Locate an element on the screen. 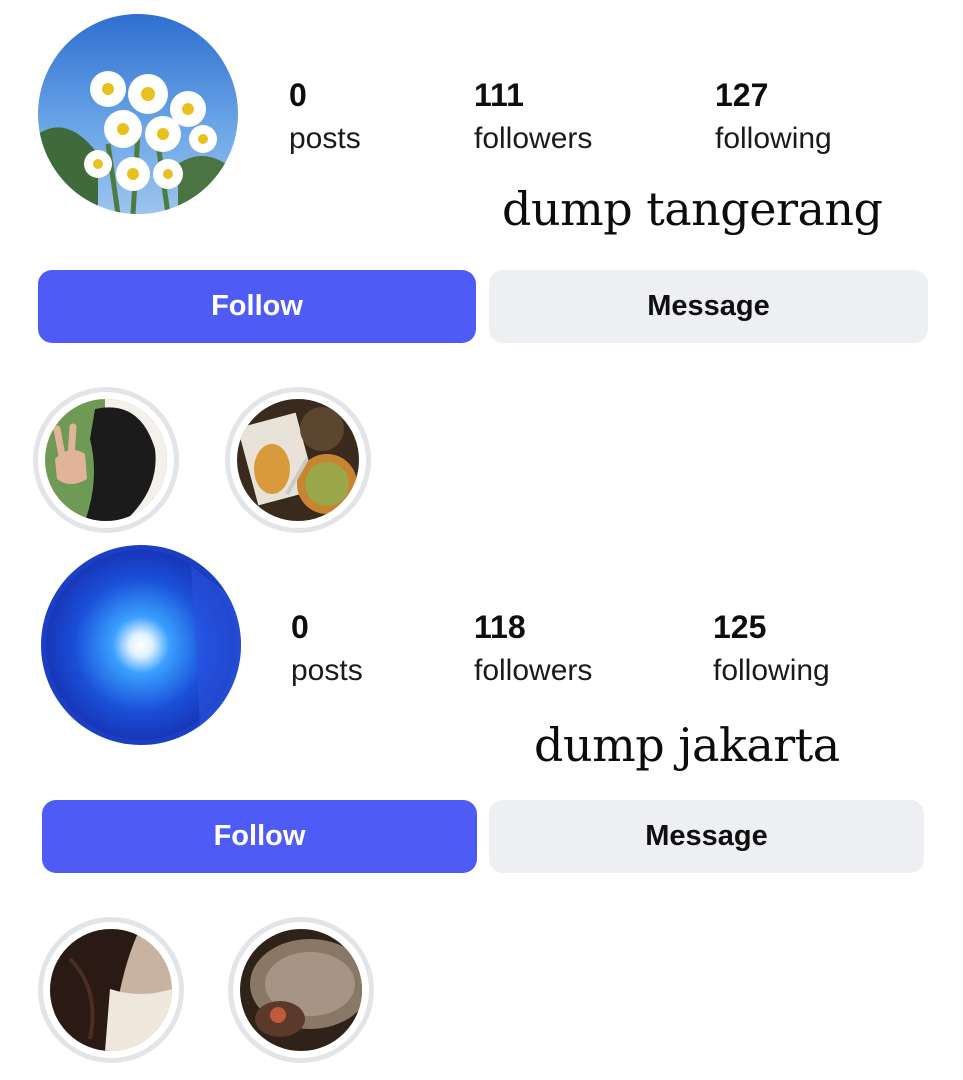 This screenshot has width=963, height=1080. food-photo-icon is located at coordinates (298, 460).